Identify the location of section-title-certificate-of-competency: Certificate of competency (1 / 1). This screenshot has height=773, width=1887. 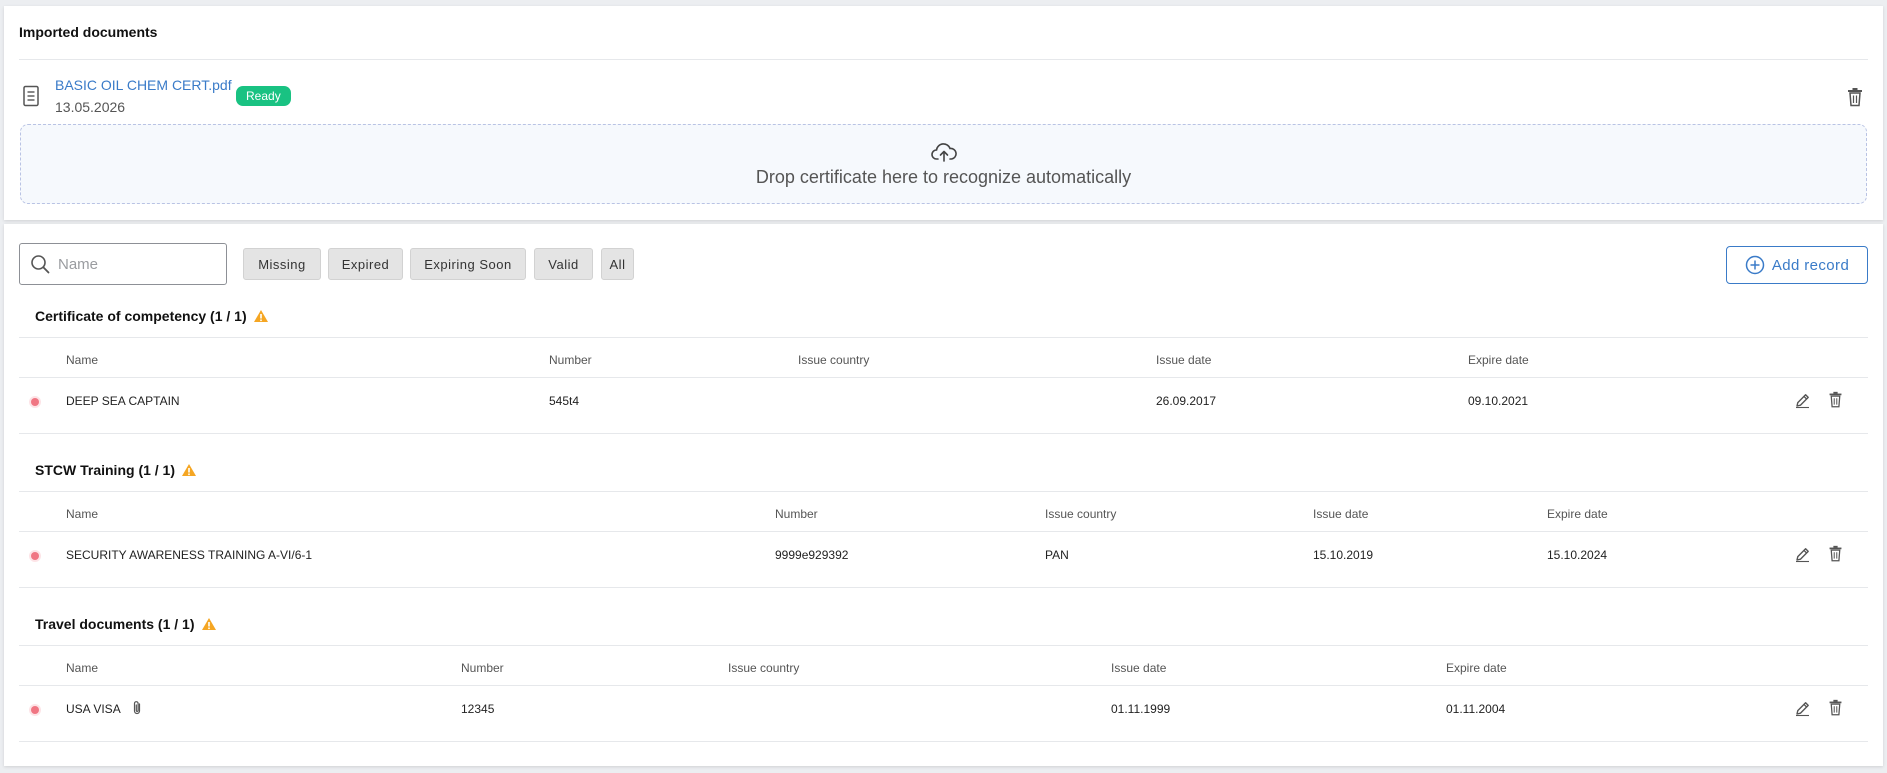
(152, 316).